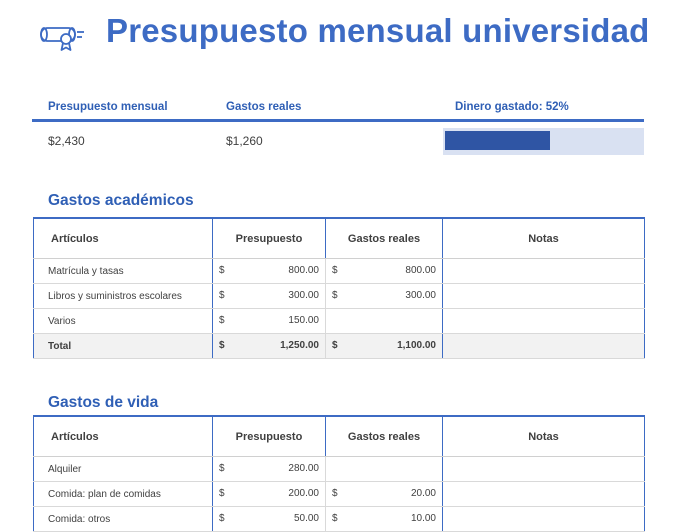  Describe the element at coordinates (303, 468) in the screenshot. I see `budget-amount: 280.00` at that location.